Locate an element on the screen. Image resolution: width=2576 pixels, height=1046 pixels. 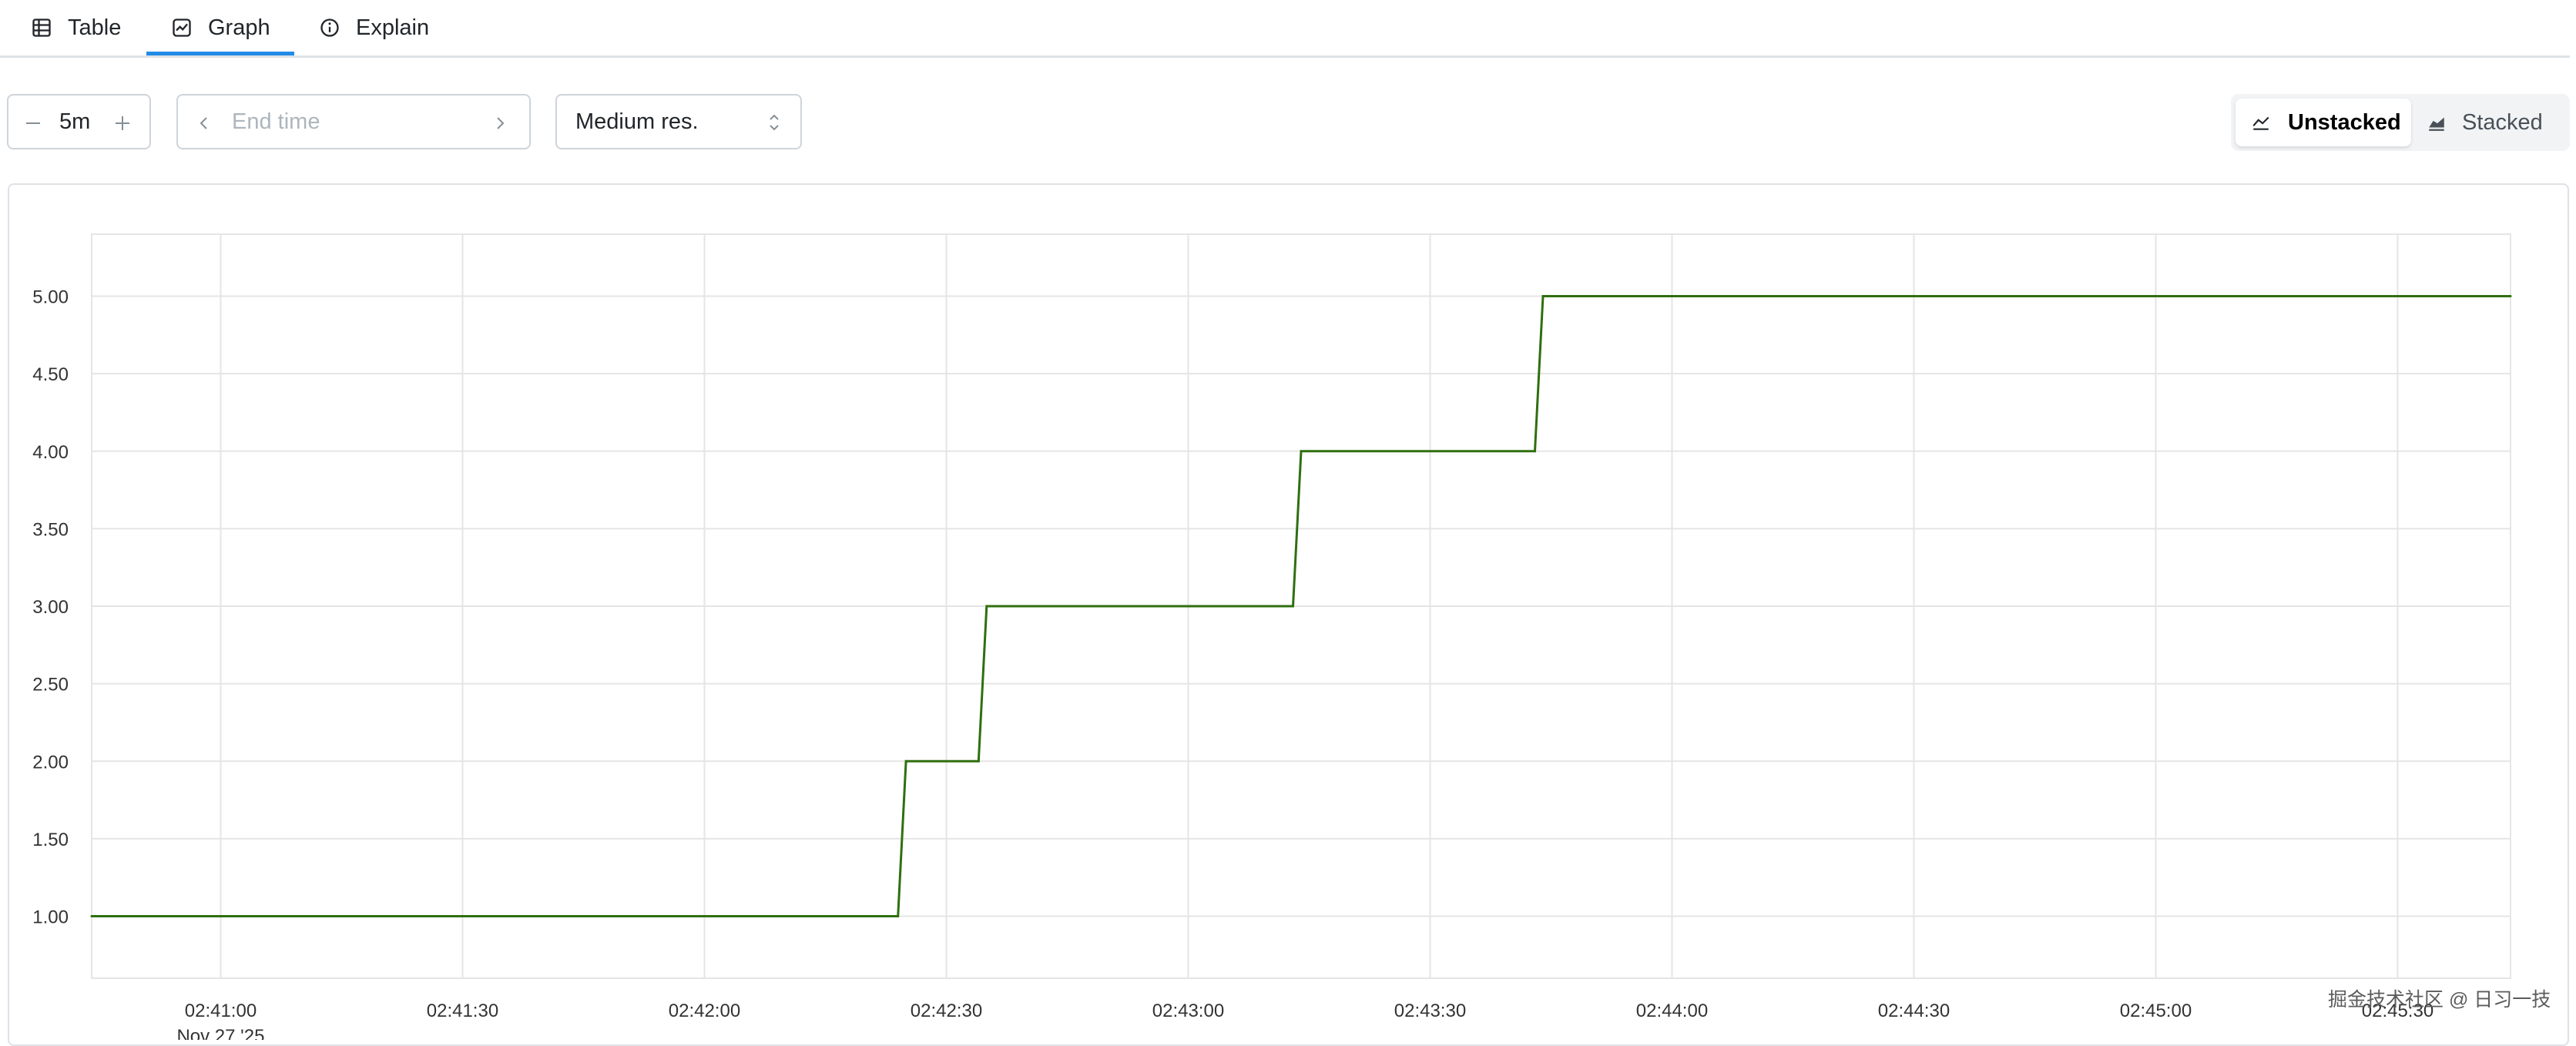
tab-explain-label: Explain is located at coordinates (393, 28).